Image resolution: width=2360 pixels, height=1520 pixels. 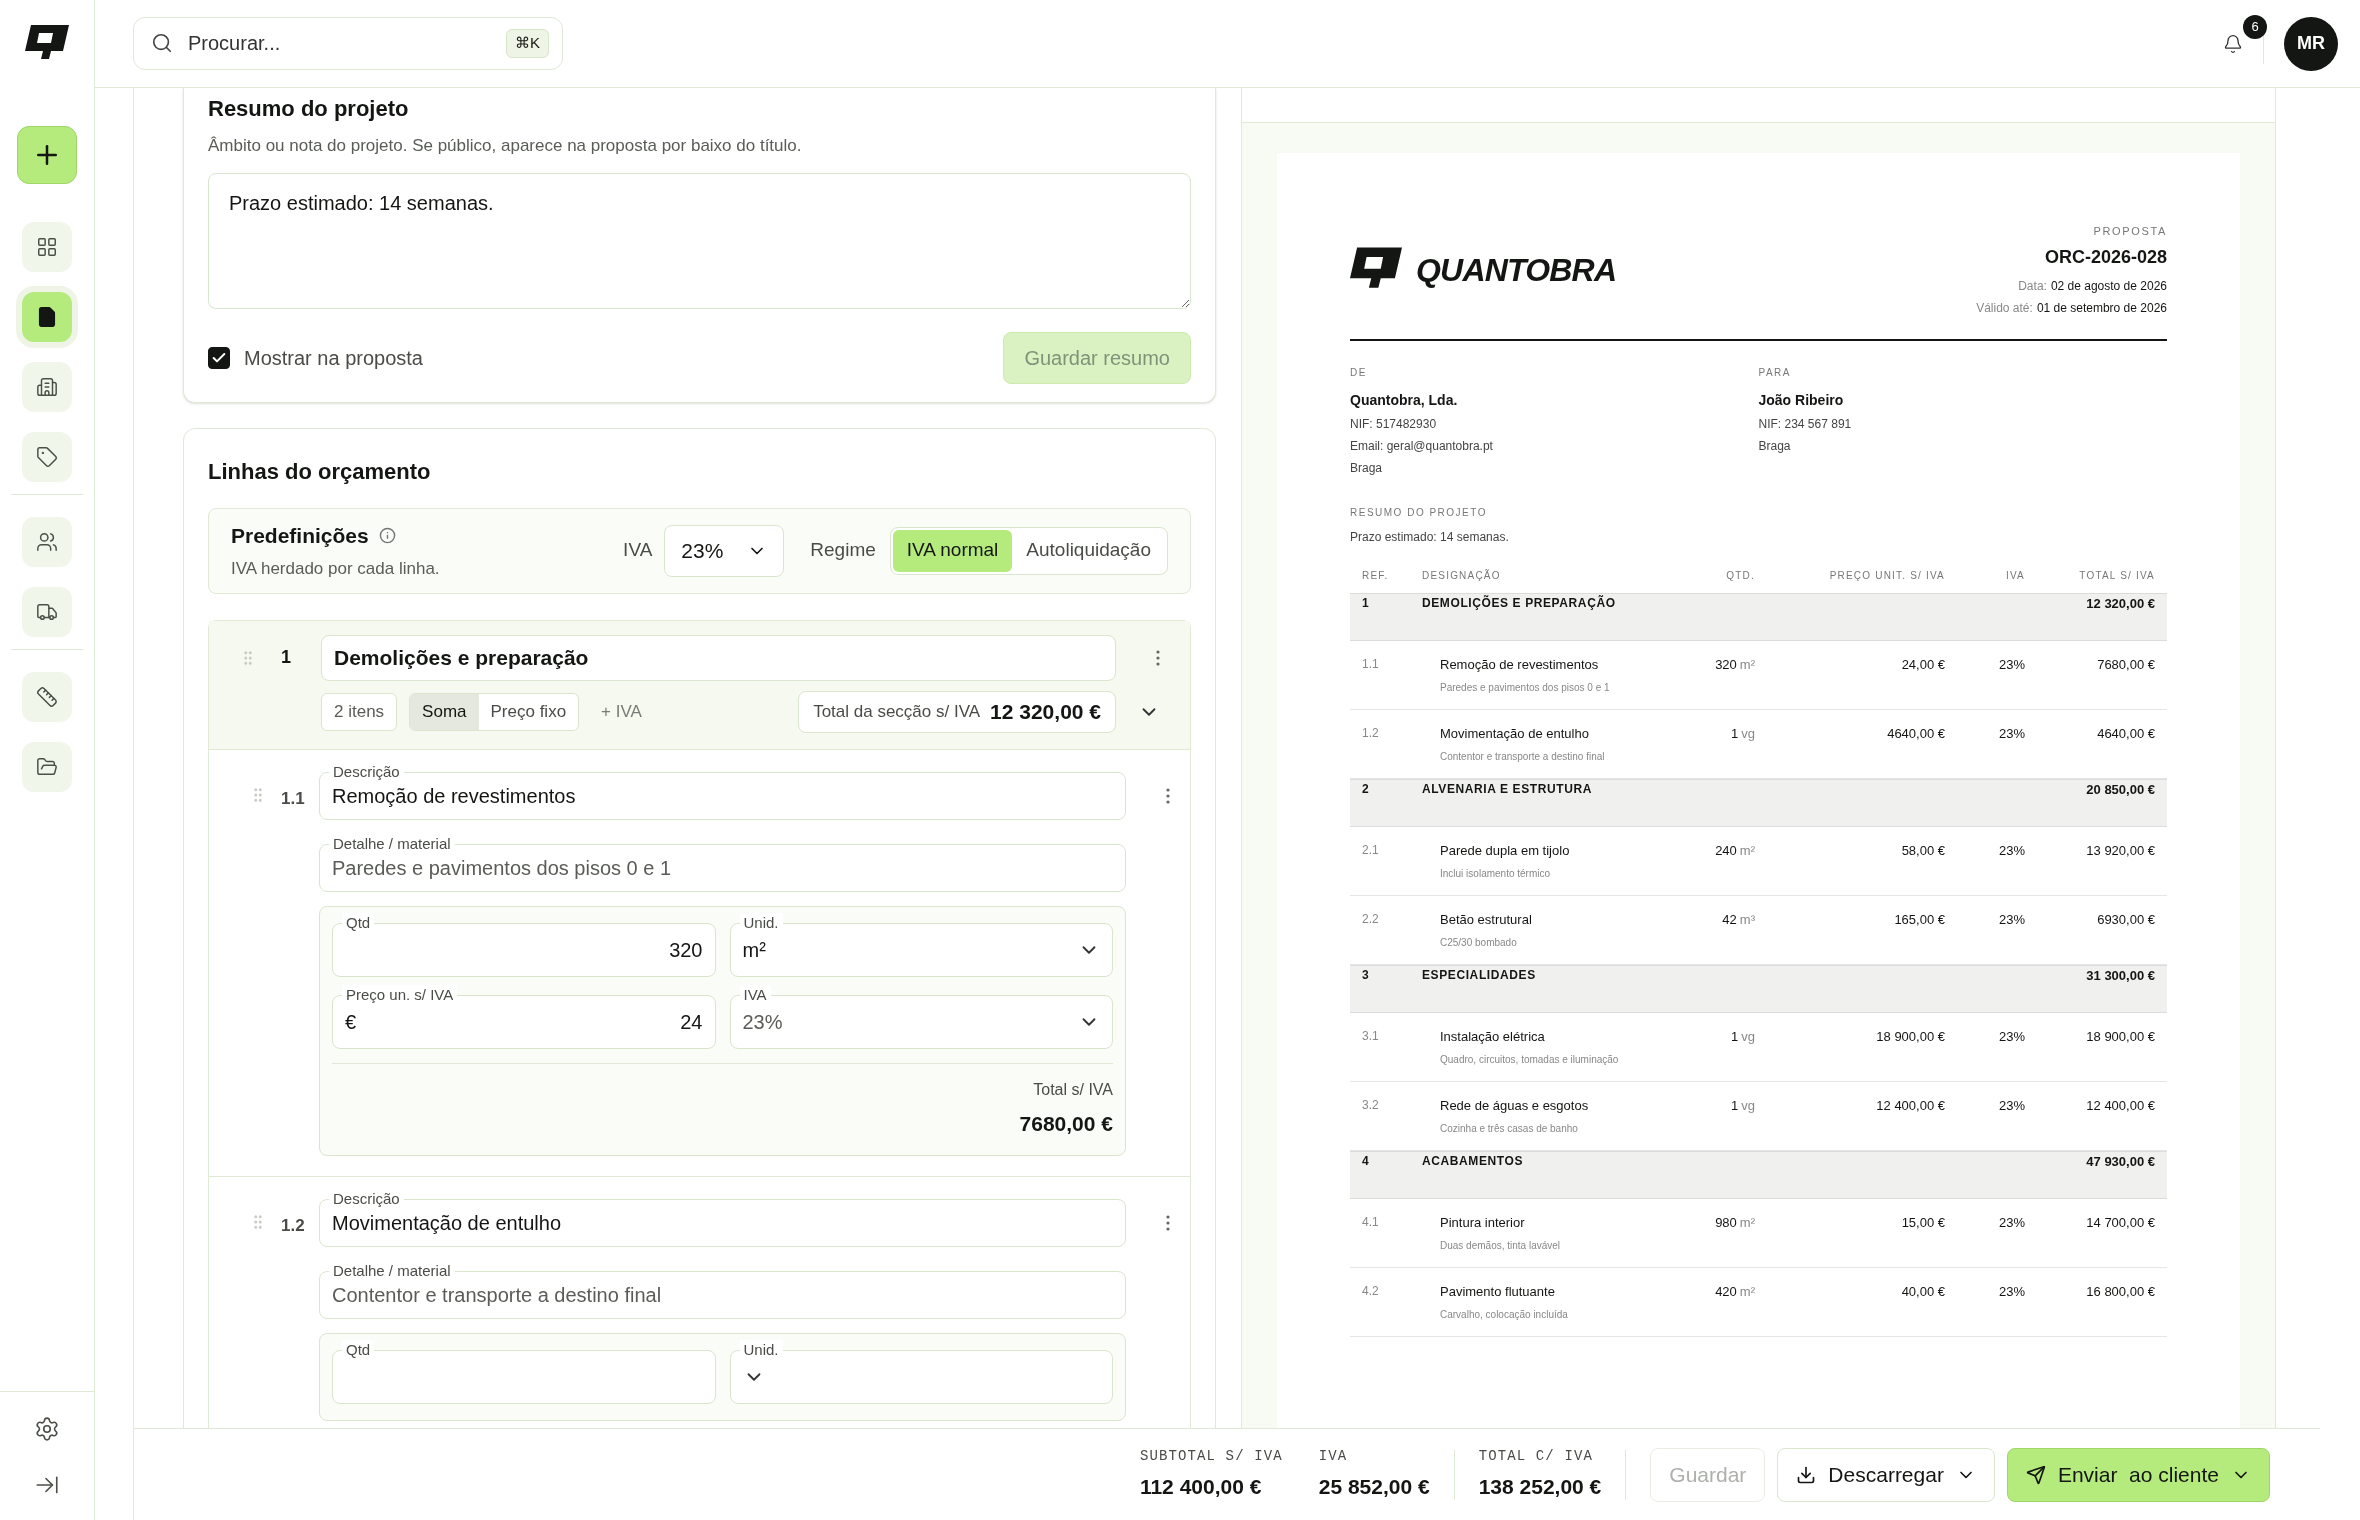 What do you see at coordinates (1801, 400) in the screenshot?
I see `party-name: João Ribeiro` at bounding box center [1801, 400].